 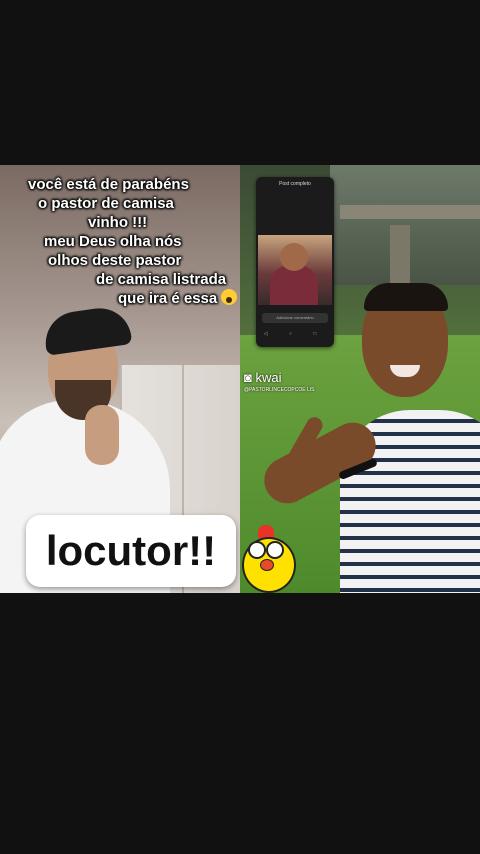 I want to click on inset-pastor-head, so click(x=294, y=257).